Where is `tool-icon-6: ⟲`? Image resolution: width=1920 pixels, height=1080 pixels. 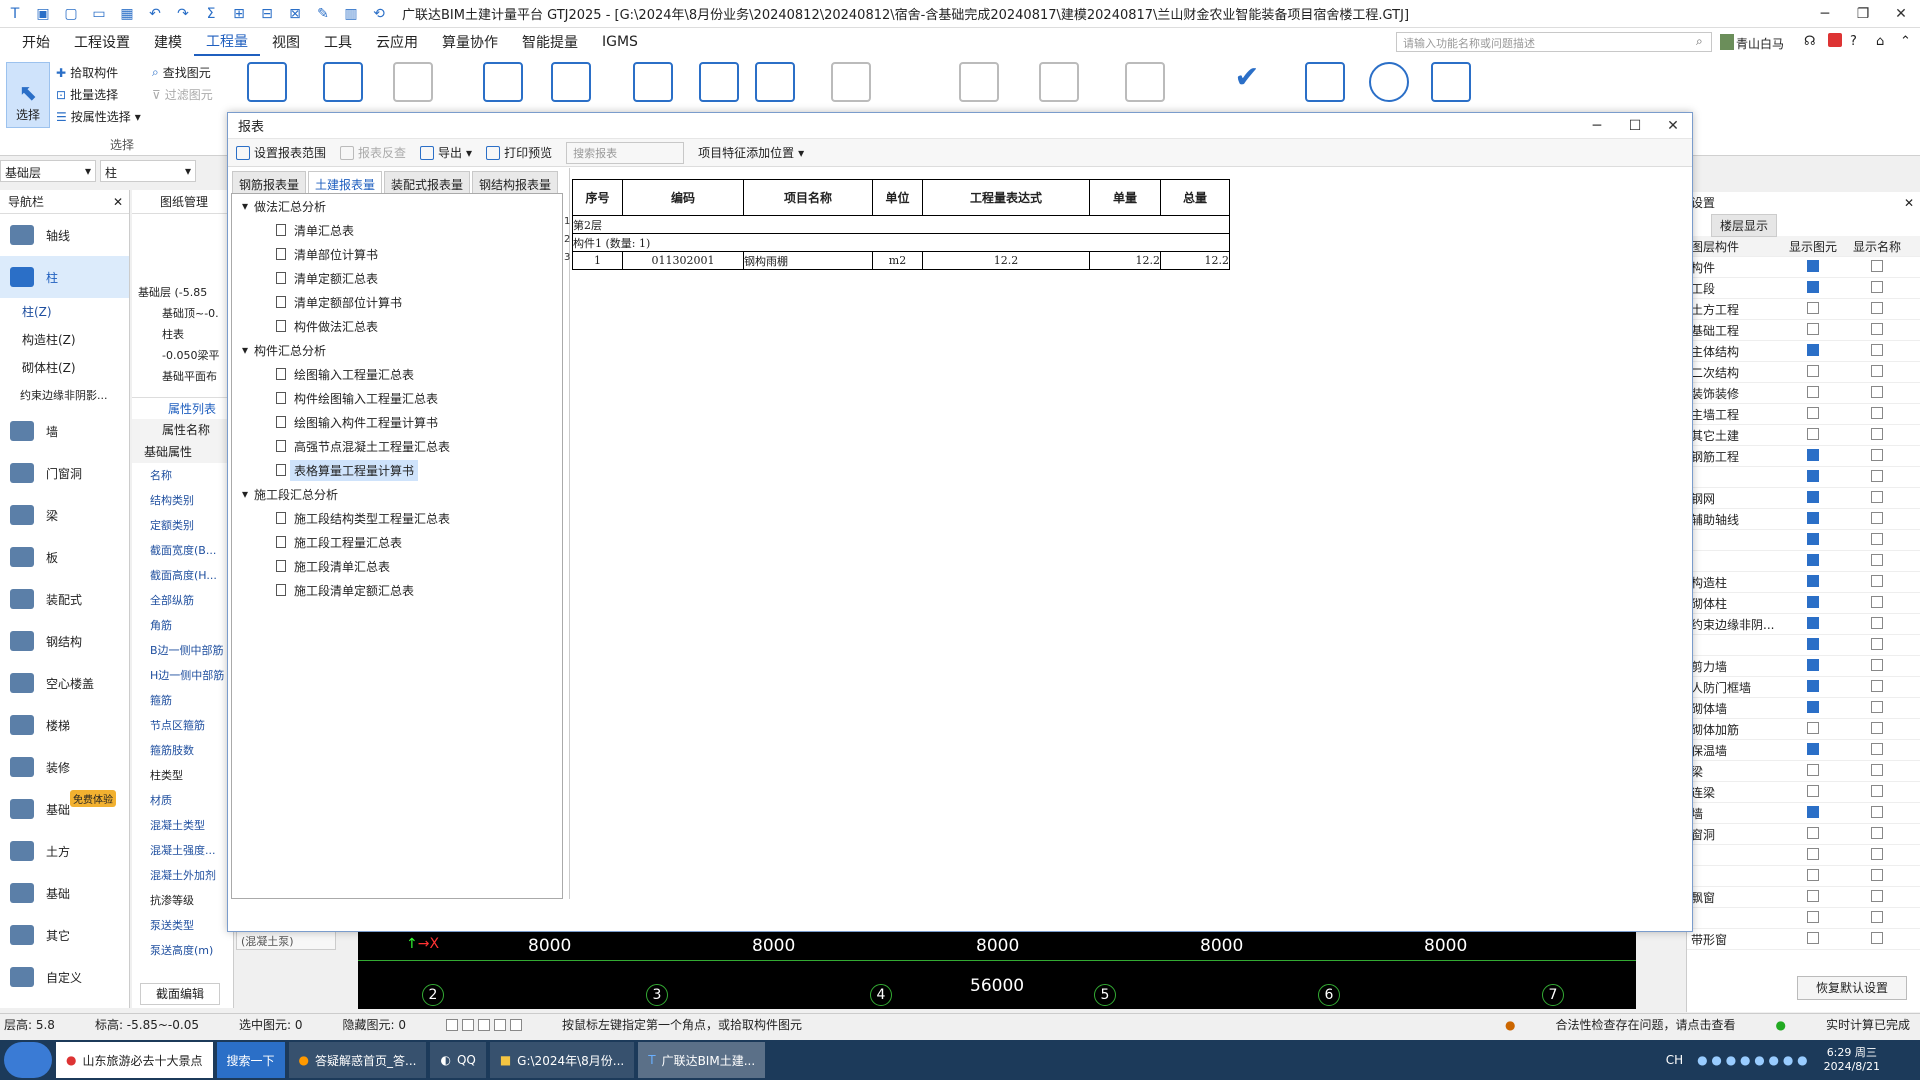
tool-icon-6: ⟲ is located at coordinates (379, 14).